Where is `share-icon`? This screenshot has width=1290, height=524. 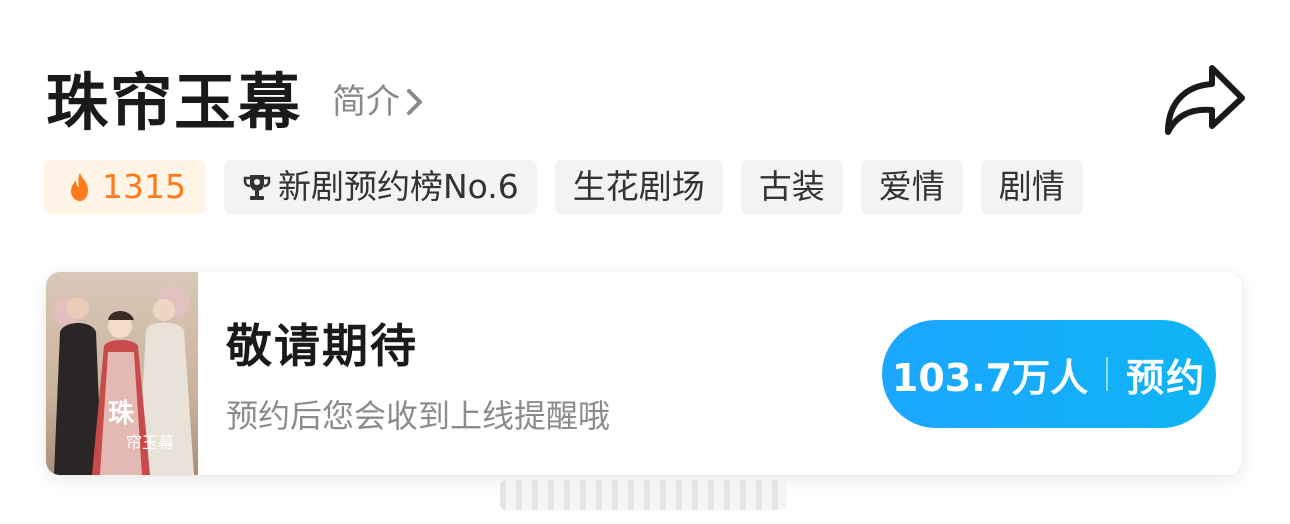
share-icon is located at coordinates (1205, 100).